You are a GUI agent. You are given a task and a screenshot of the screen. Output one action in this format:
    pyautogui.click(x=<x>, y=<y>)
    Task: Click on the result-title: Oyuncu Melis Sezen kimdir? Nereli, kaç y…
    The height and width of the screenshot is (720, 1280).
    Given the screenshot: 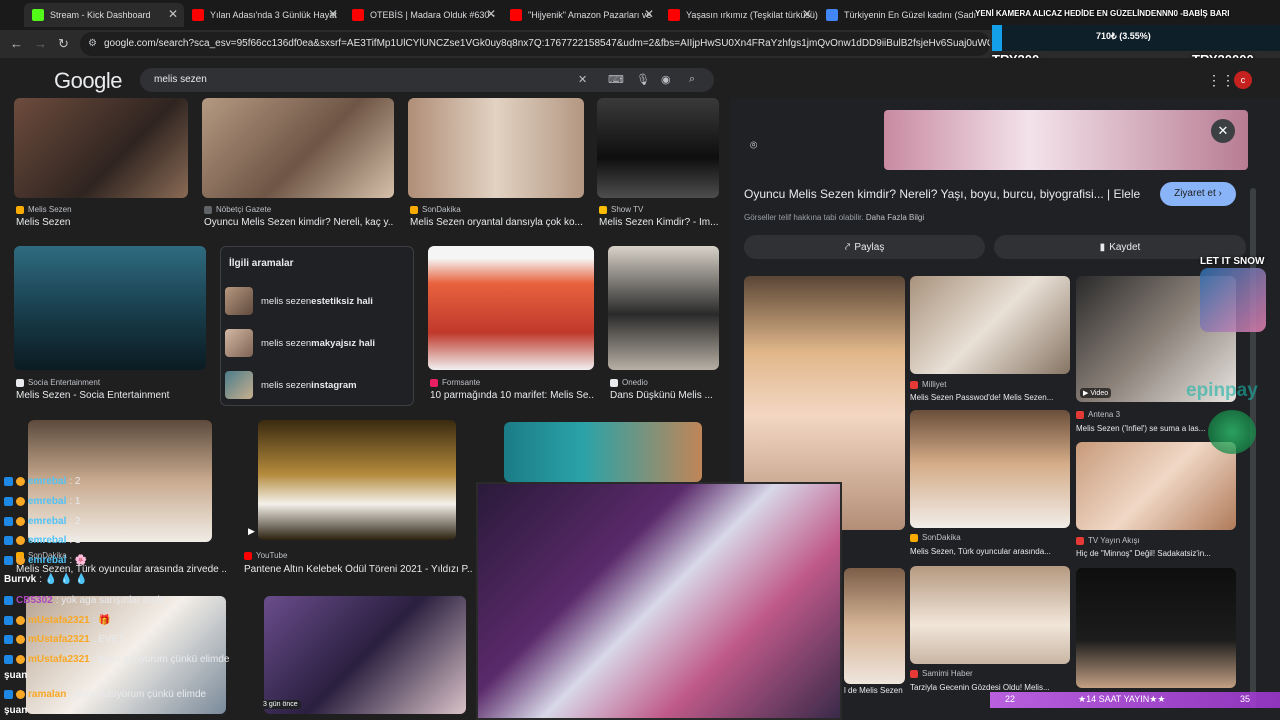 What is the action you would take?
    pyautogui.click(x=299, y=222)
    